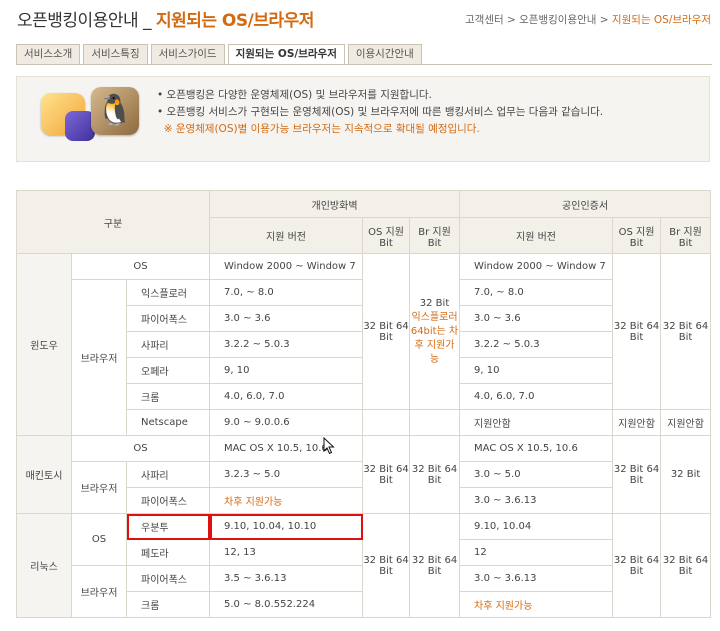 Image resolution: width=720 pixels, height=631 pixels. Describe the element at coordinates (536, 370) in the screenshot. I see `cell-cert-version: 9, 10` at that location.